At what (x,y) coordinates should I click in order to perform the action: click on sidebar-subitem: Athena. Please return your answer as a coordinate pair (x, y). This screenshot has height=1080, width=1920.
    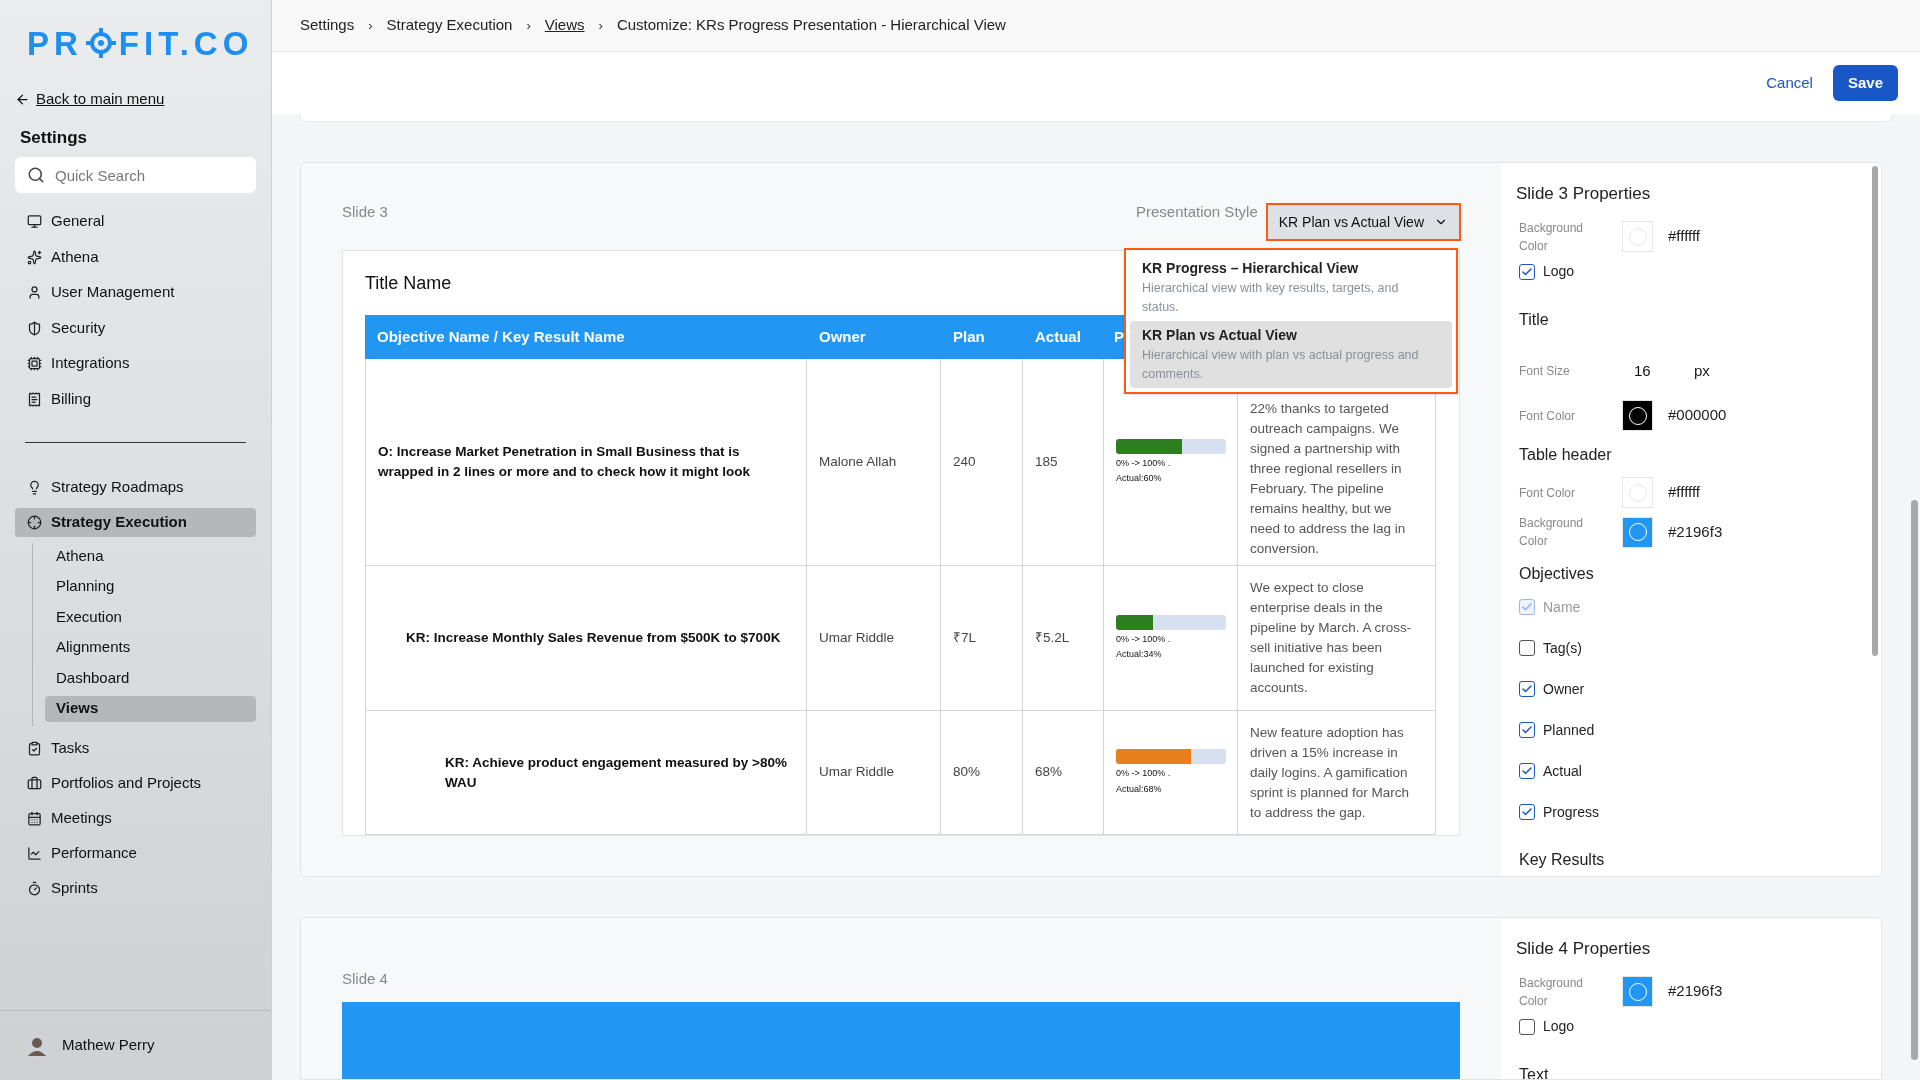
    Looking at the image, I should click on (150, 556).